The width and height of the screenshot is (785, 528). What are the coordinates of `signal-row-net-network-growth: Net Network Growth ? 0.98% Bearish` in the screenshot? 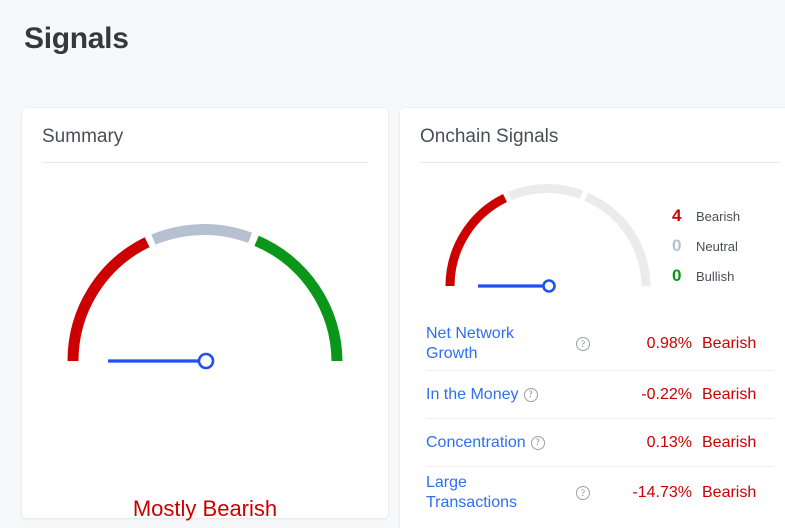 It's located at (600, 344).